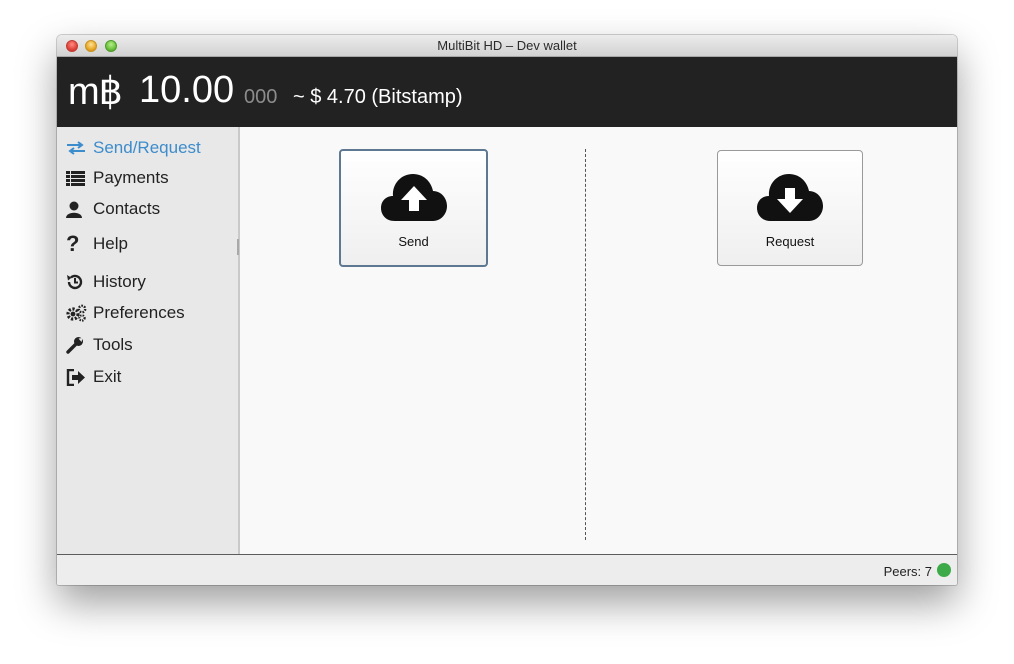  What do you see at coordinates (187, 90) in the screenshot?
I see `balance-amount: 10.00` at bounding box center [187, 90].